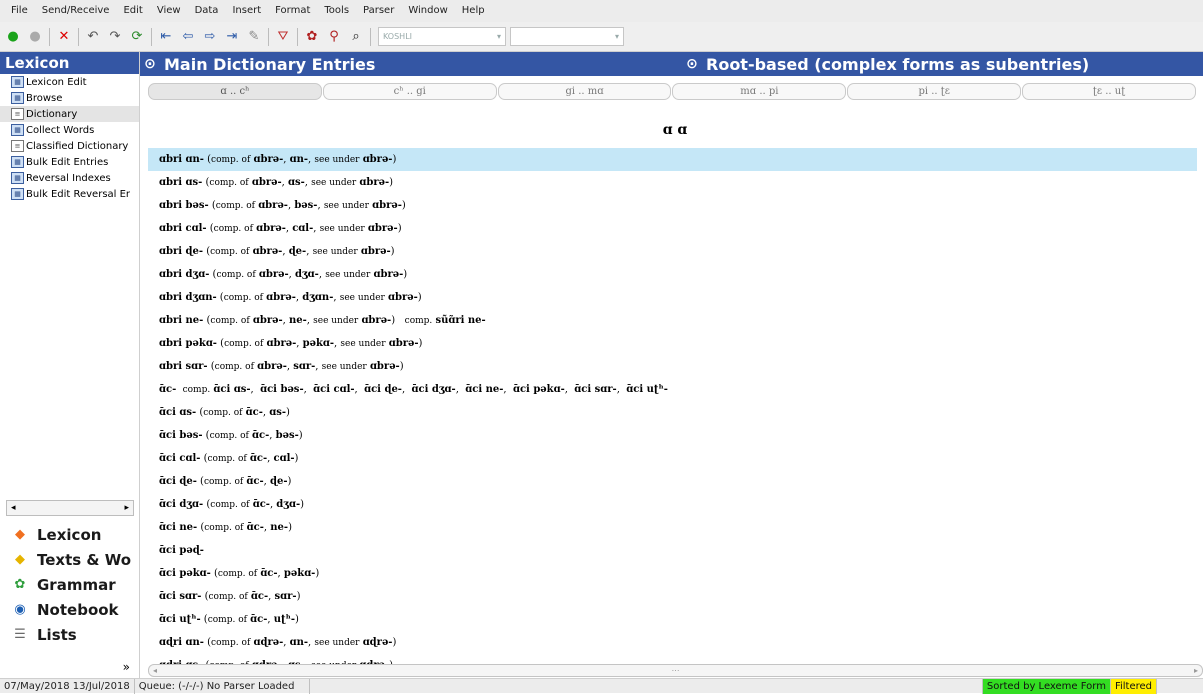  What do you see at coordinates (672, 573) in the screenshot?
I see `dictionary-entry: ɑ̄ci pəkɑ- (comp. of ɑ̄c-, pəkɑ-)` at bounding box center [672, 573].